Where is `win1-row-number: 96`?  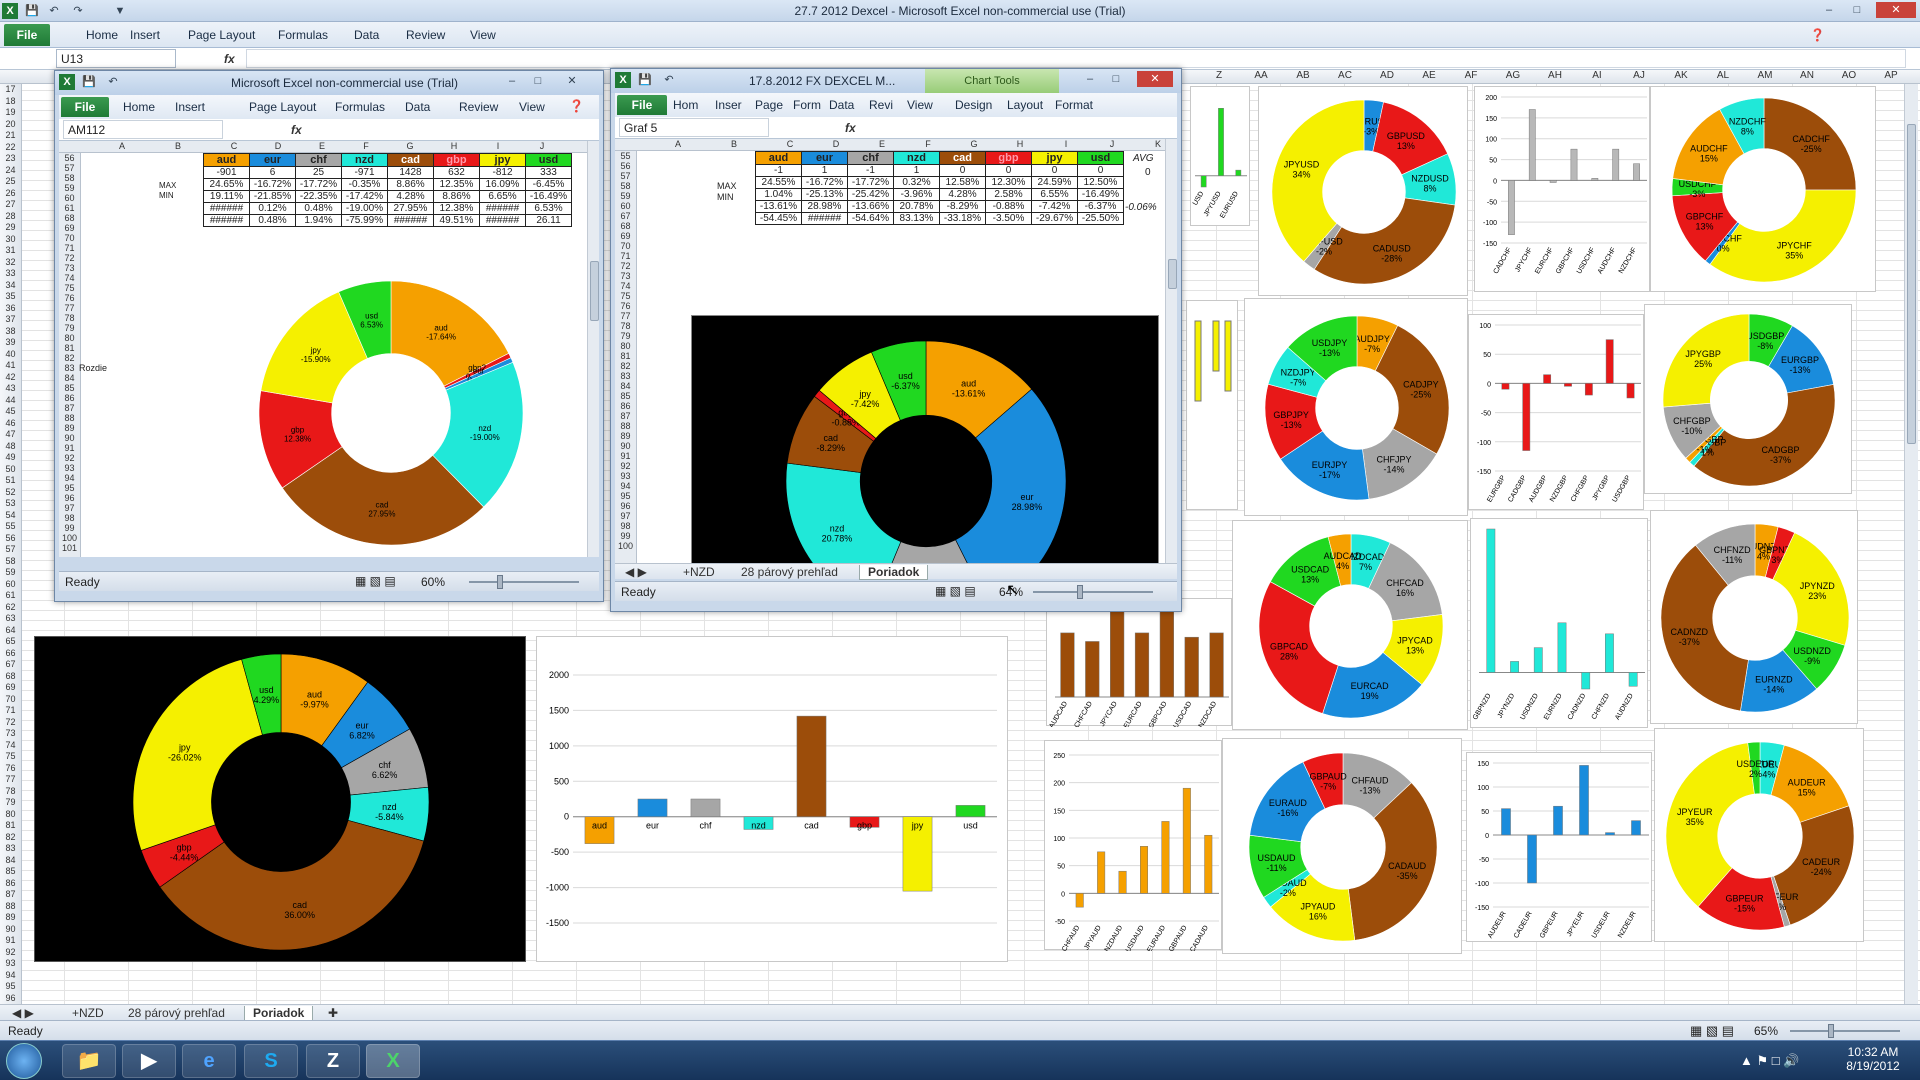
win1-row-number: 96 is located at coordinates (69, 498).